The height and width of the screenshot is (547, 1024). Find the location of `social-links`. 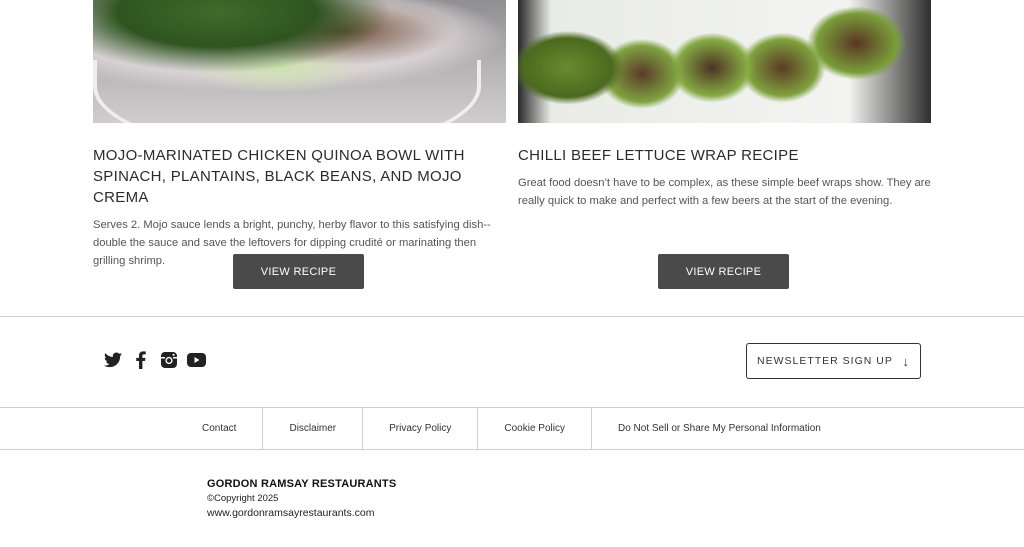

social-links is located at coordinates (154, 359).